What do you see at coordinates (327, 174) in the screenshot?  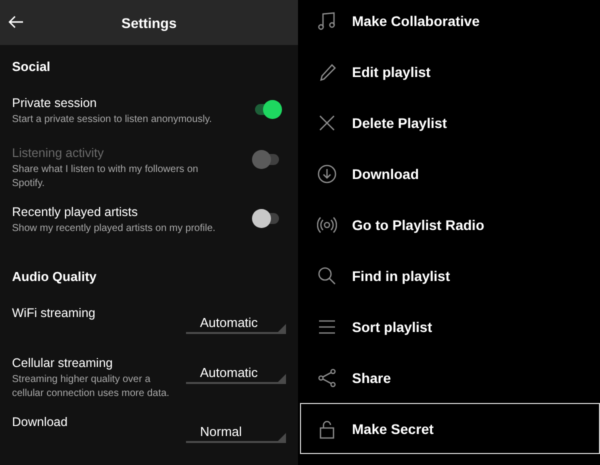 I see `download-icon` at bounding box center [327, 174].